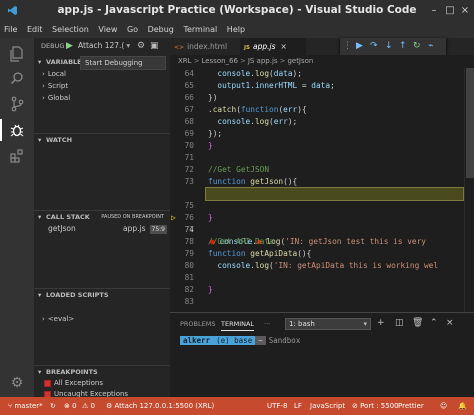  I want to click on menu-view: View, so click(107, 28).